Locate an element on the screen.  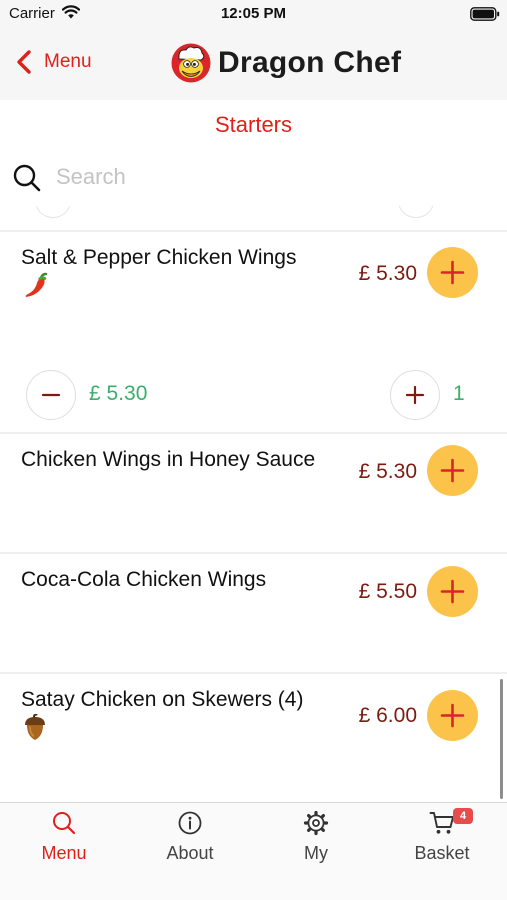
basket-count-badge: 4 is located at coordinates (463, 816).